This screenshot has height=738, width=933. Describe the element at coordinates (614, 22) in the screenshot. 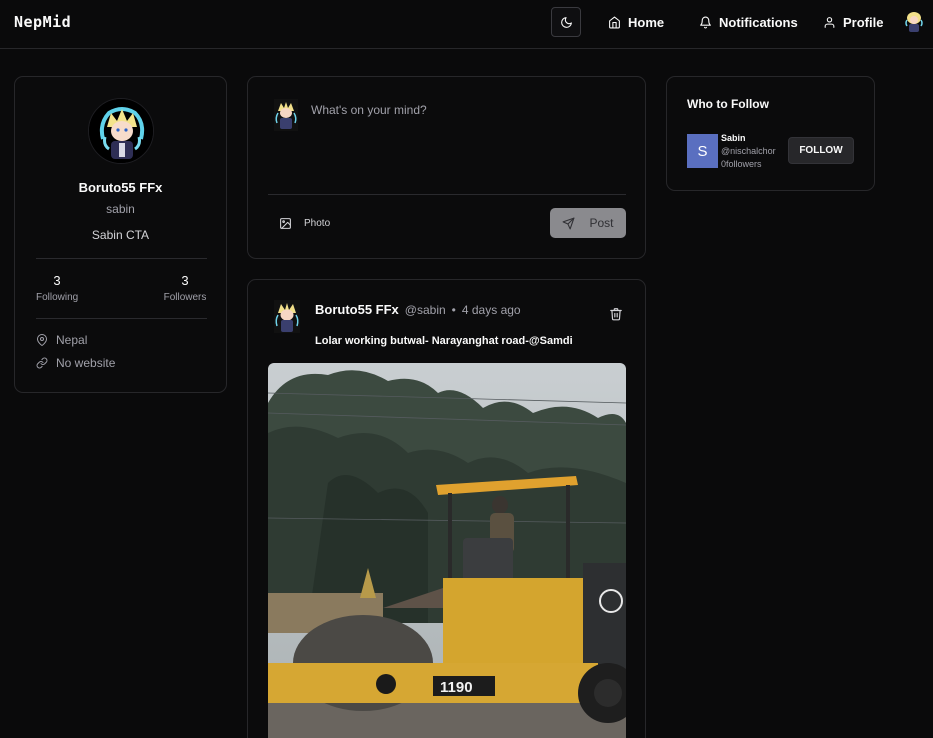

I see `home-icon` at that location.